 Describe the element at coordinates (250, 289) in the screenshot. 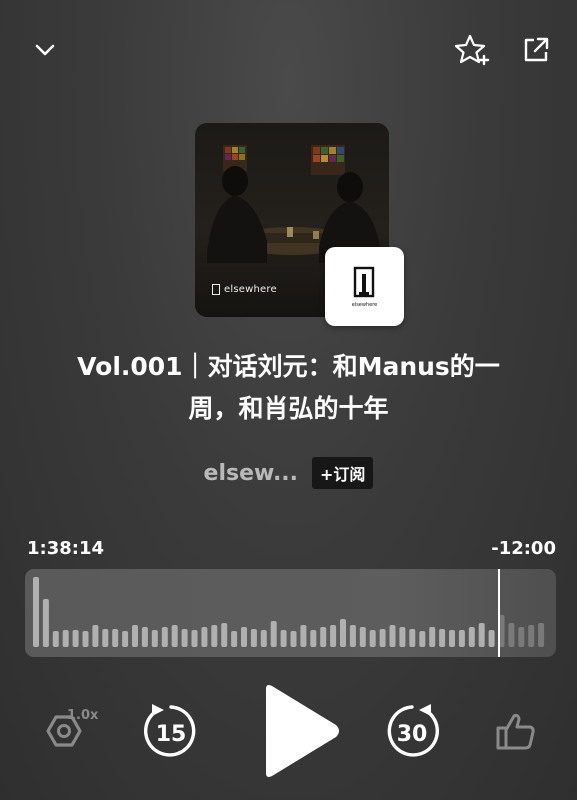

I see `cover-brand-text: elsewhere` at that location.